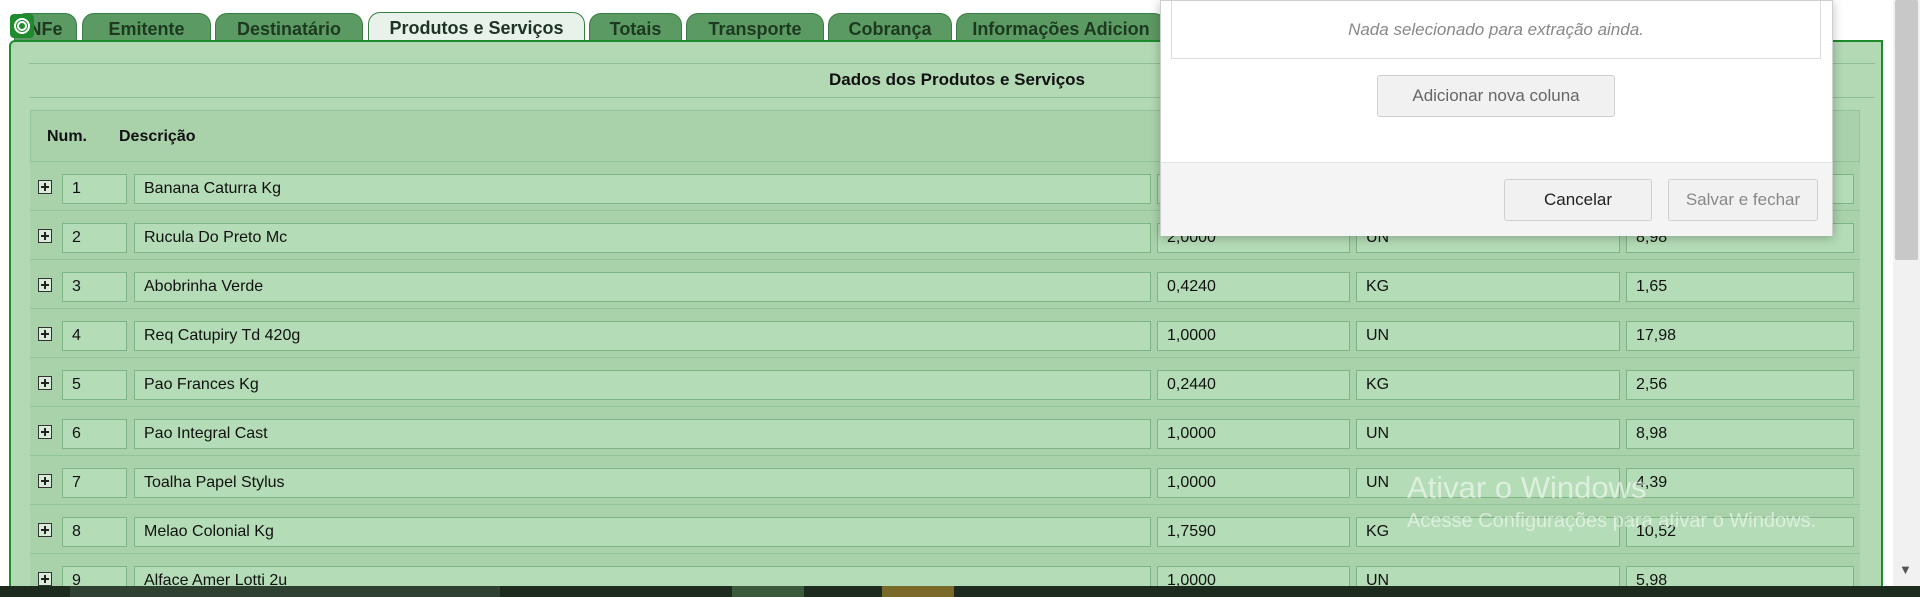 This screenshot has height=597, width=1920. What do you see at coordinates (1906, 298) in the screenshot?
I see `vertical-scrollbar: ▼` at bounding box center [1906, 298].